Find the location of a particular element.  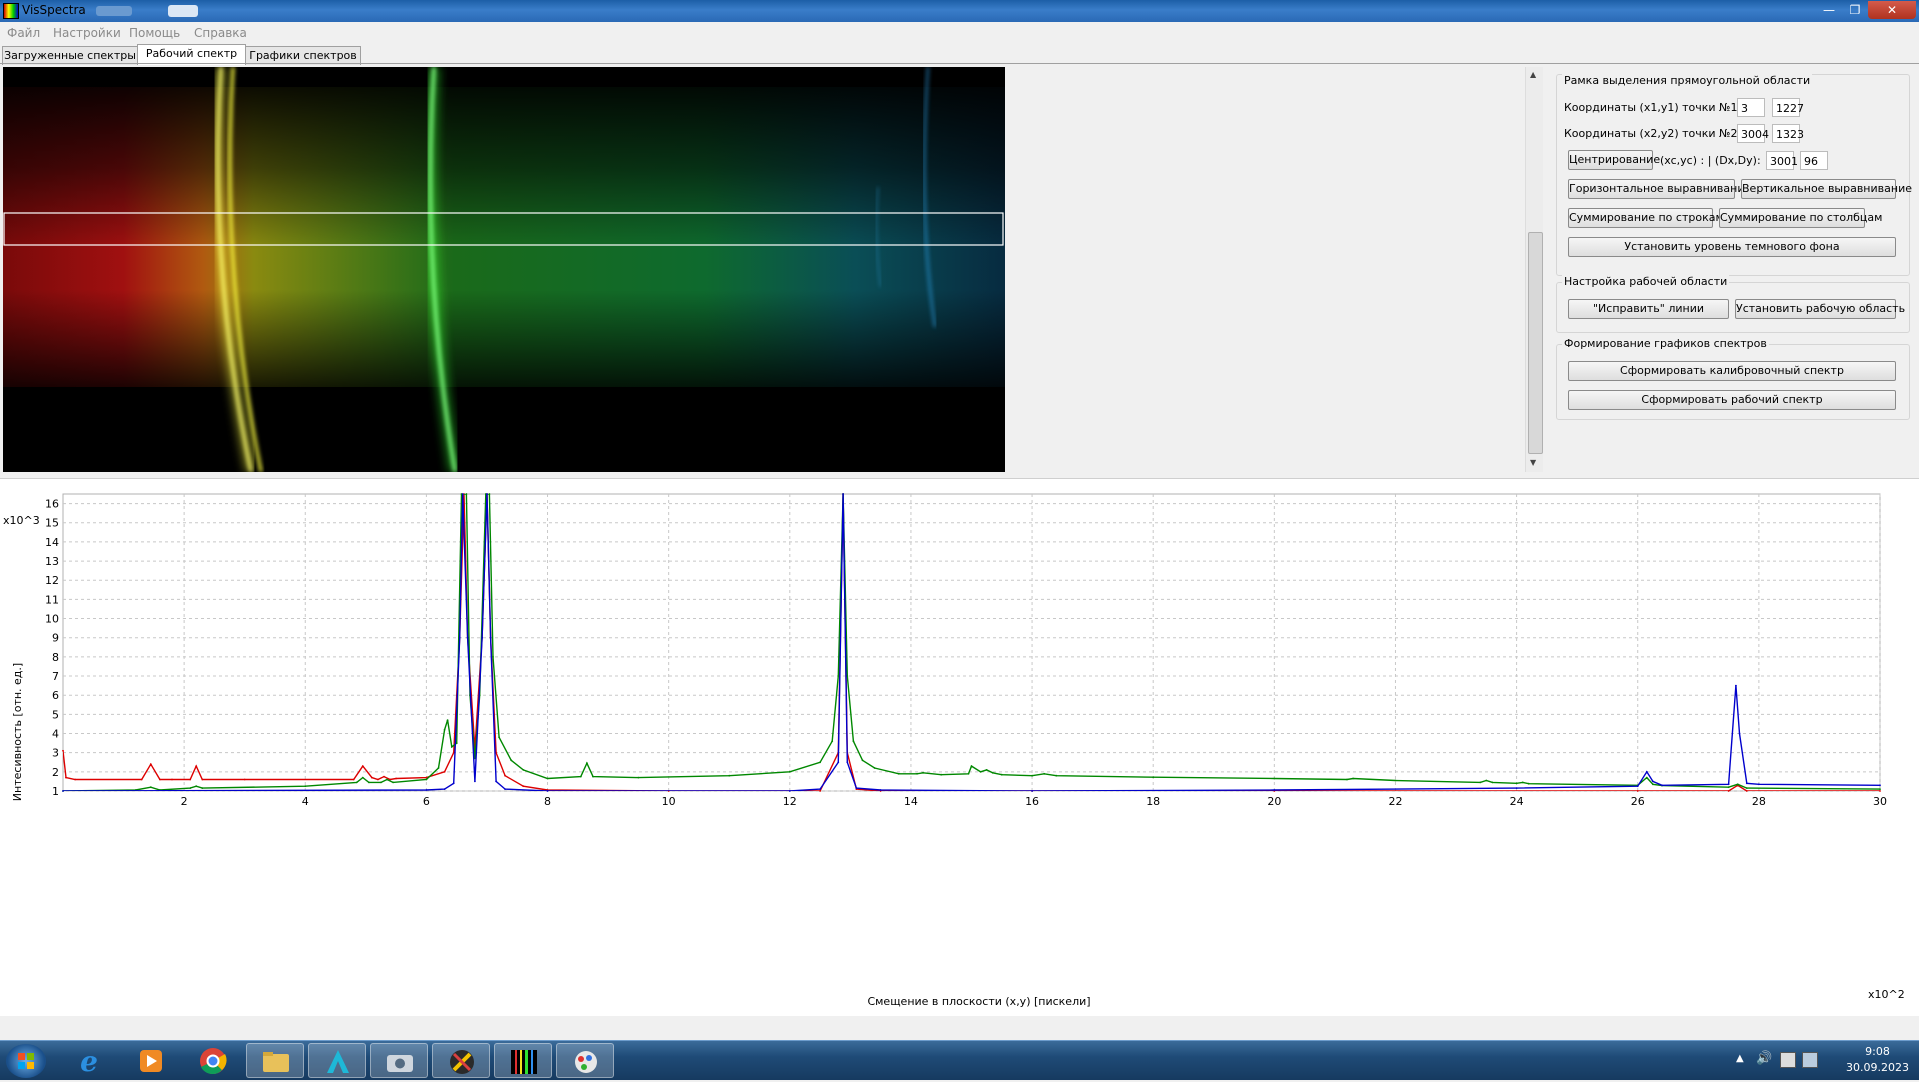

explorer-icon is located at coordinates (275, 1060).